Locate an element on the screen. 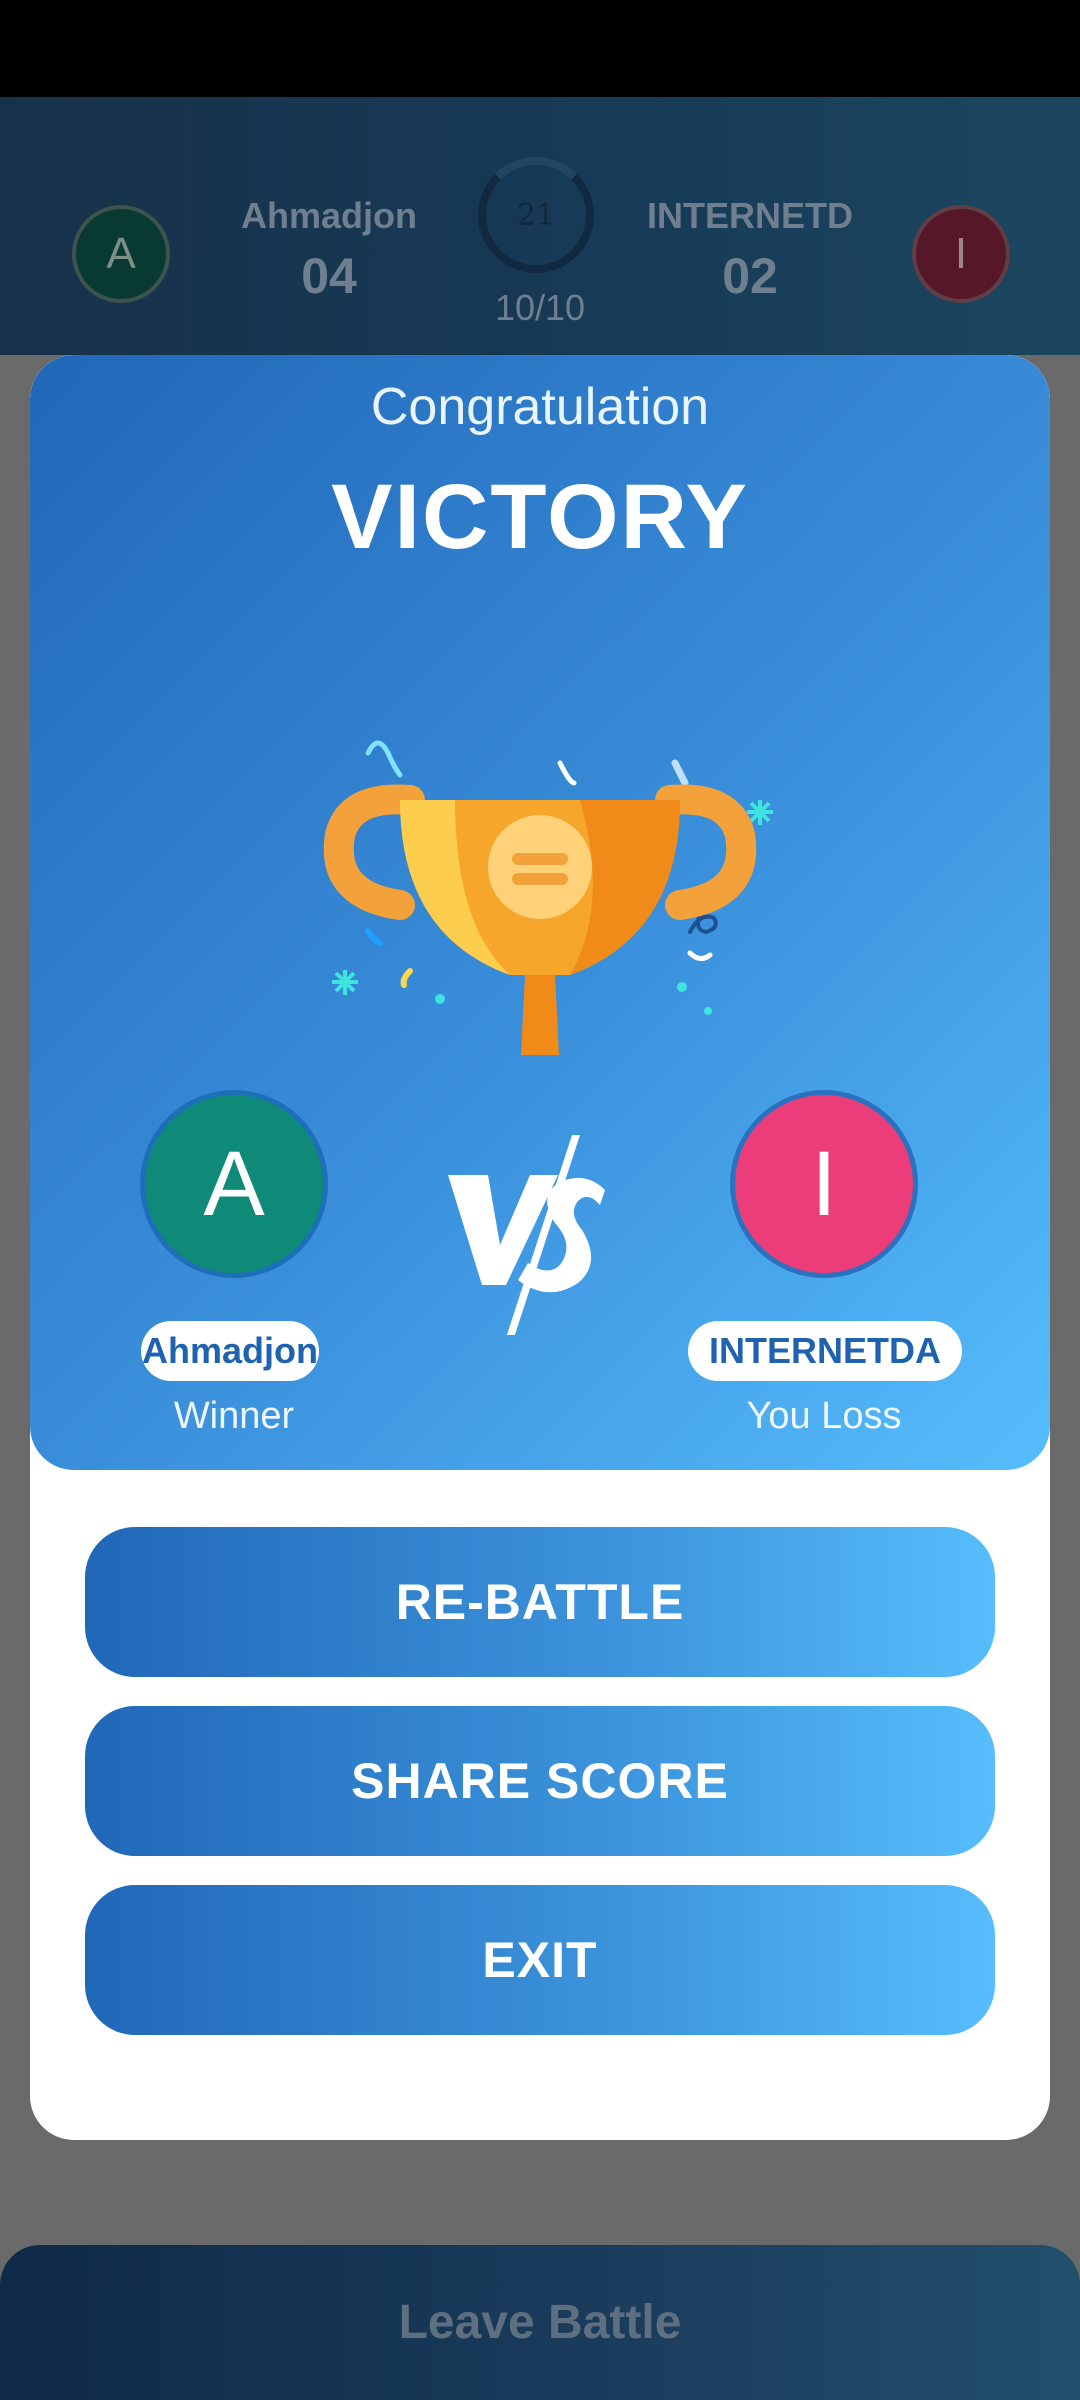 The width and height of the screenshot is (1080, 2400). player-left-initial: A is located at coordinates (121, 253).